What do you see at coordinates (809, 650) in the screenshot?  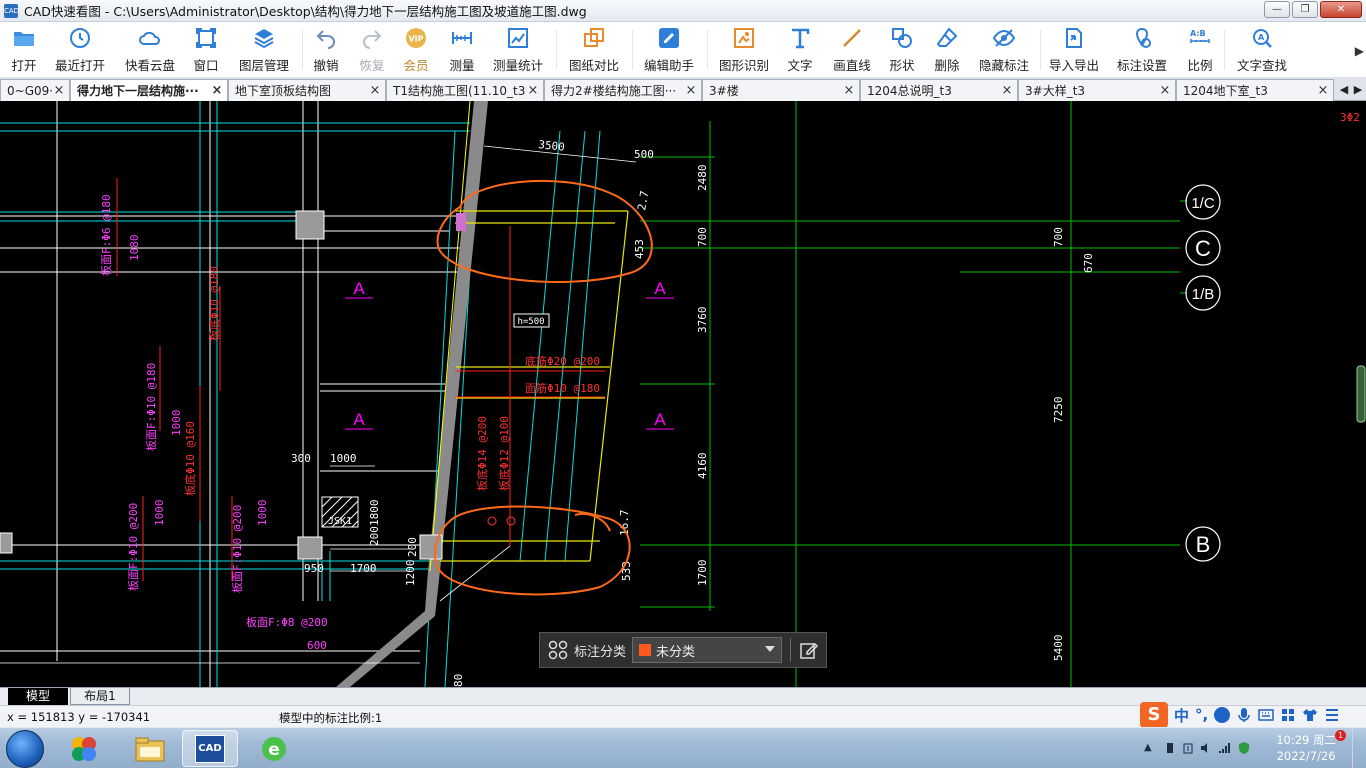 I see `edit-note-icon` at bounding box center [809, 650].